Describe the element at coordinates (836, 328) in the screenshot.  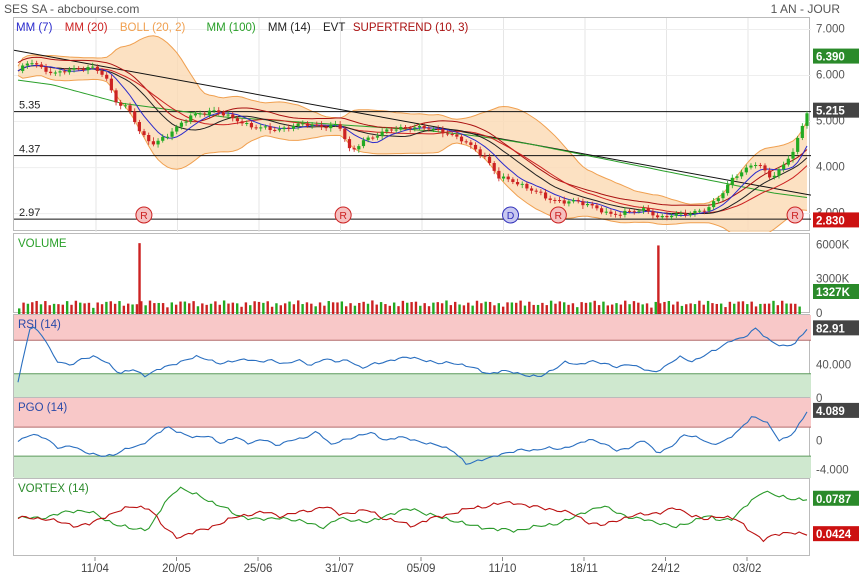
I see `rsi-badge-bg` at that location.